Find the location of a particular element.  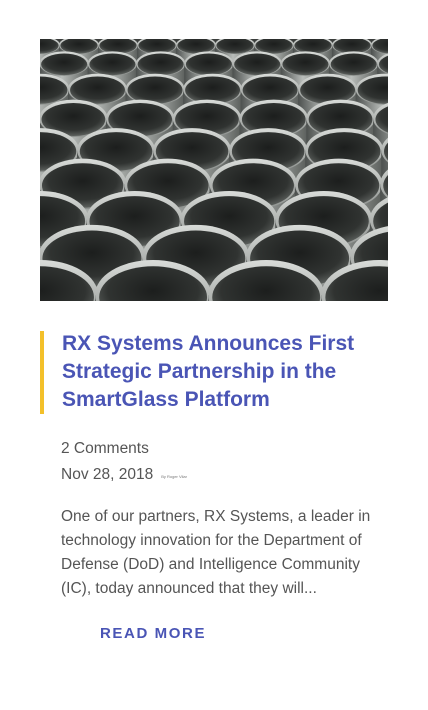

post-date: Nov 28, 2018 is located at coordinates (107, 474).